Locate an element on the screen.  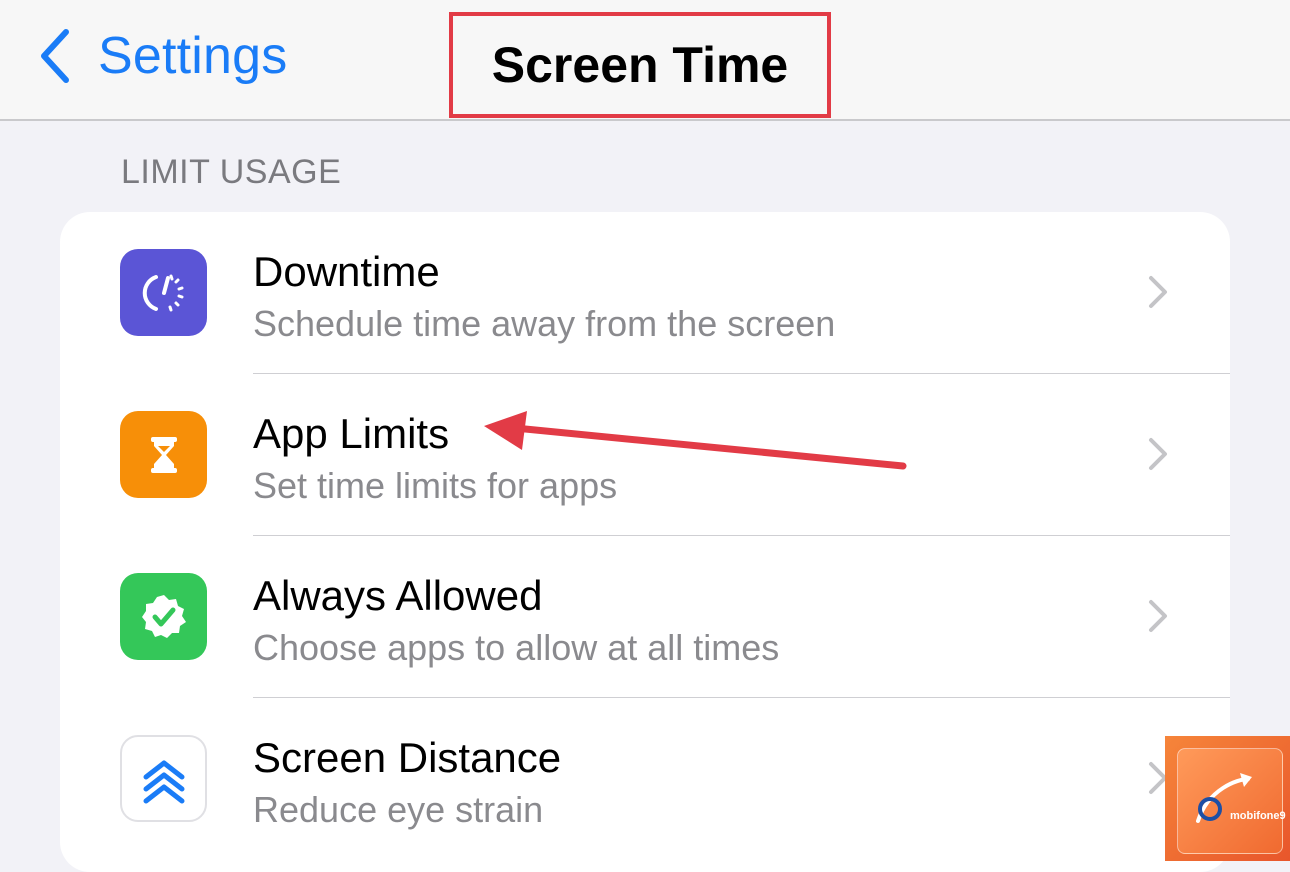
navigation-bar: Settings Screen Time is located at coordinates (645, 60).